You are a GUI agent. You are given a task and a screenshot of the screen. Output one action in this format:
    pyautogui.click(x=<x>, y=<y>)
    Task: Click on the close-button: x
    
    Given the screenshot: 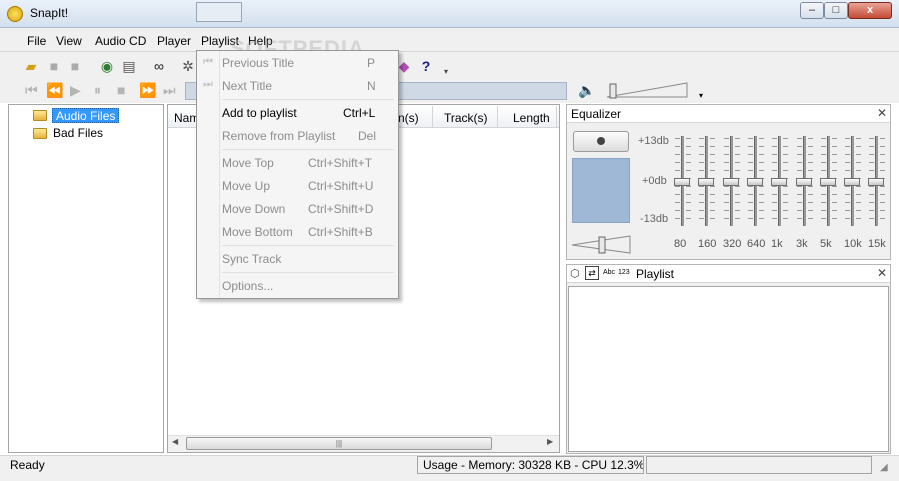 What is the action you would take?
    pyautogui.click(x=870, y=10)
    